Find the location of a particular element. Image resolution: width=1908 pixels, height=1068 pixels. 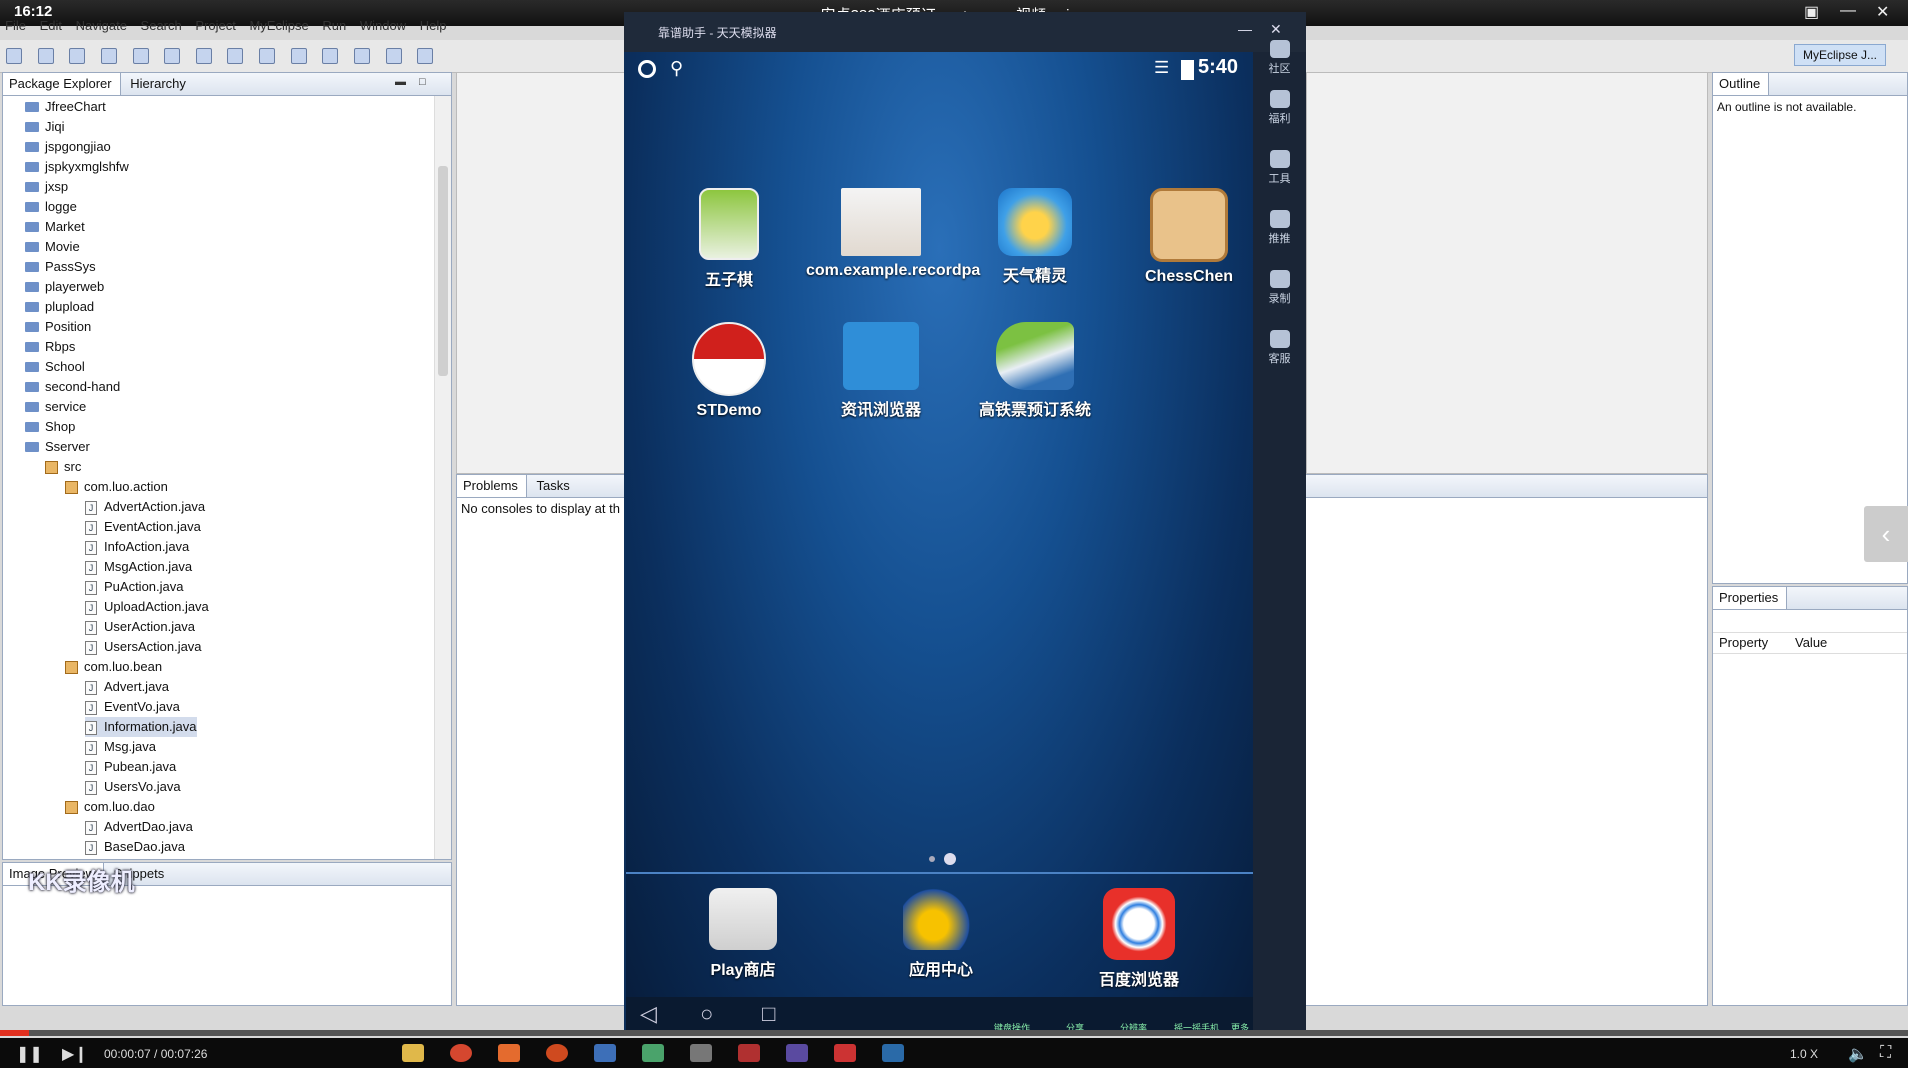

tree-project: Sserver is located at coordinates (57, 447).